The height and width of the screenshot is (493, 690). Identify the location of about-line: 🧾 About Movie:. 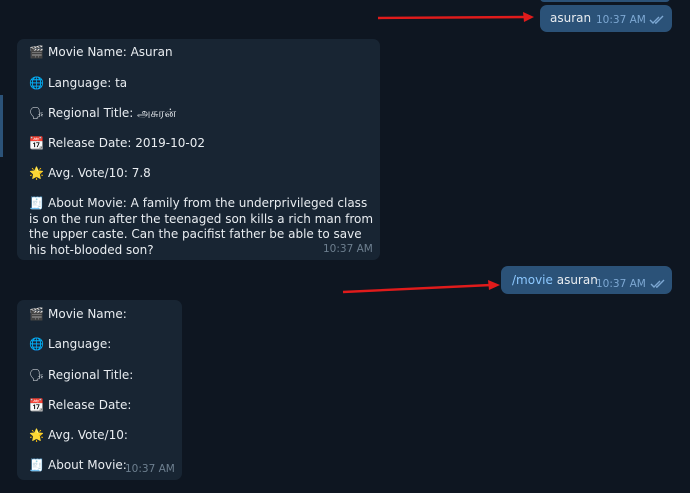
(78, 465).